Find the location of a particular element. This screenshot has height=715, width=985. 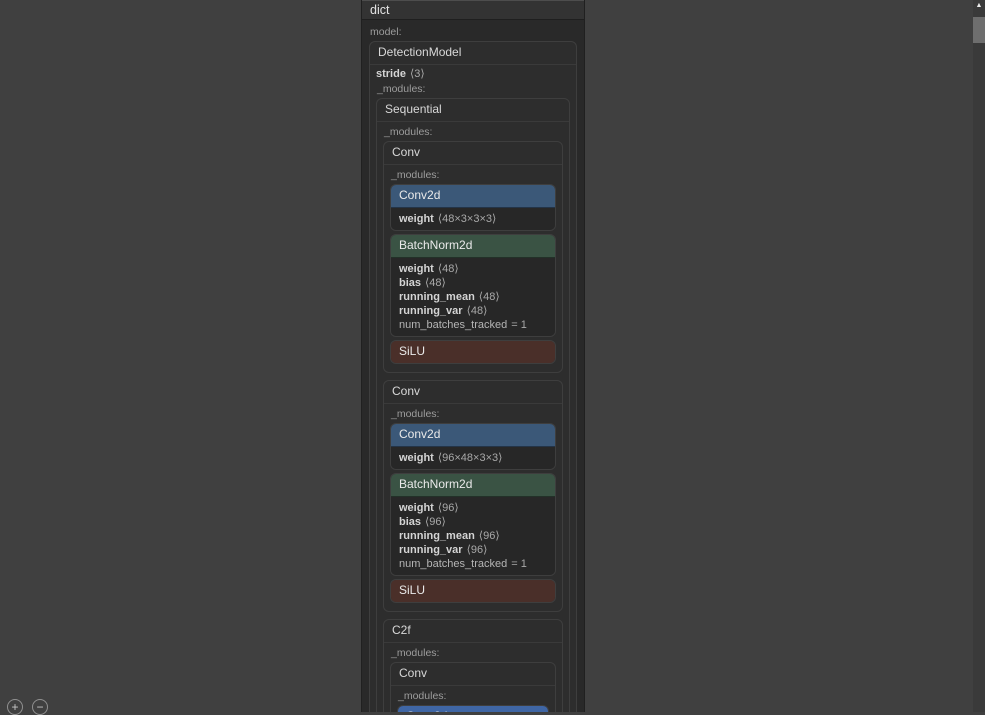

scrollbar-thumb is located at coordinates (979, 30).